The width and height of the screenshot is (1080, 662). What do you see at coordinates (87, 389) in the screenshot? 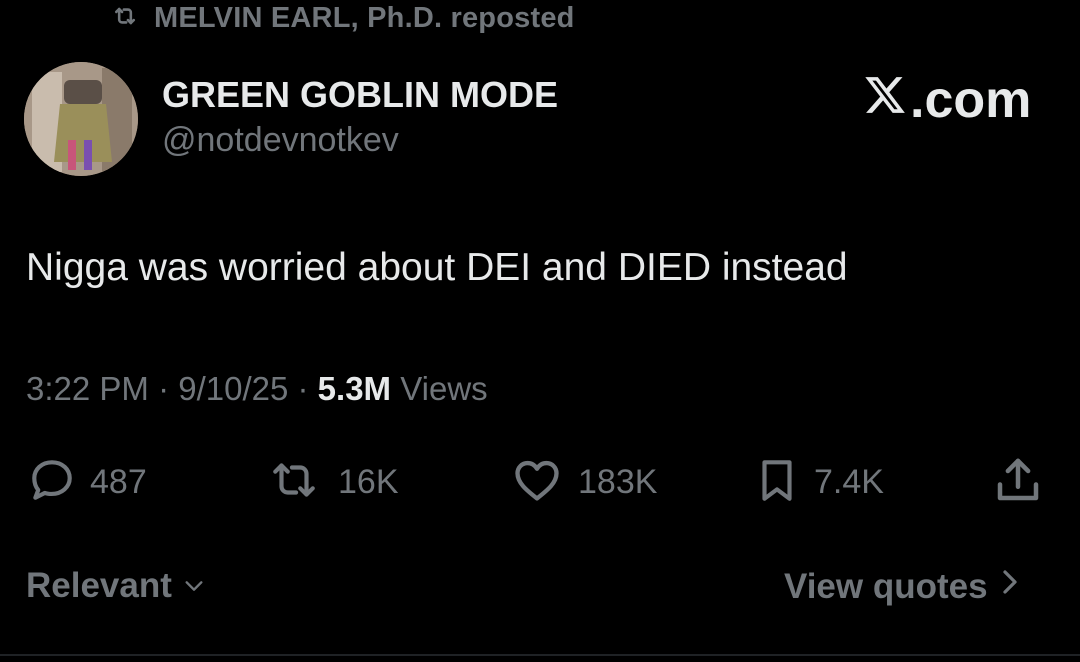
I see `tweet-time: 3:22 PM` at bounding box center [87, 389].